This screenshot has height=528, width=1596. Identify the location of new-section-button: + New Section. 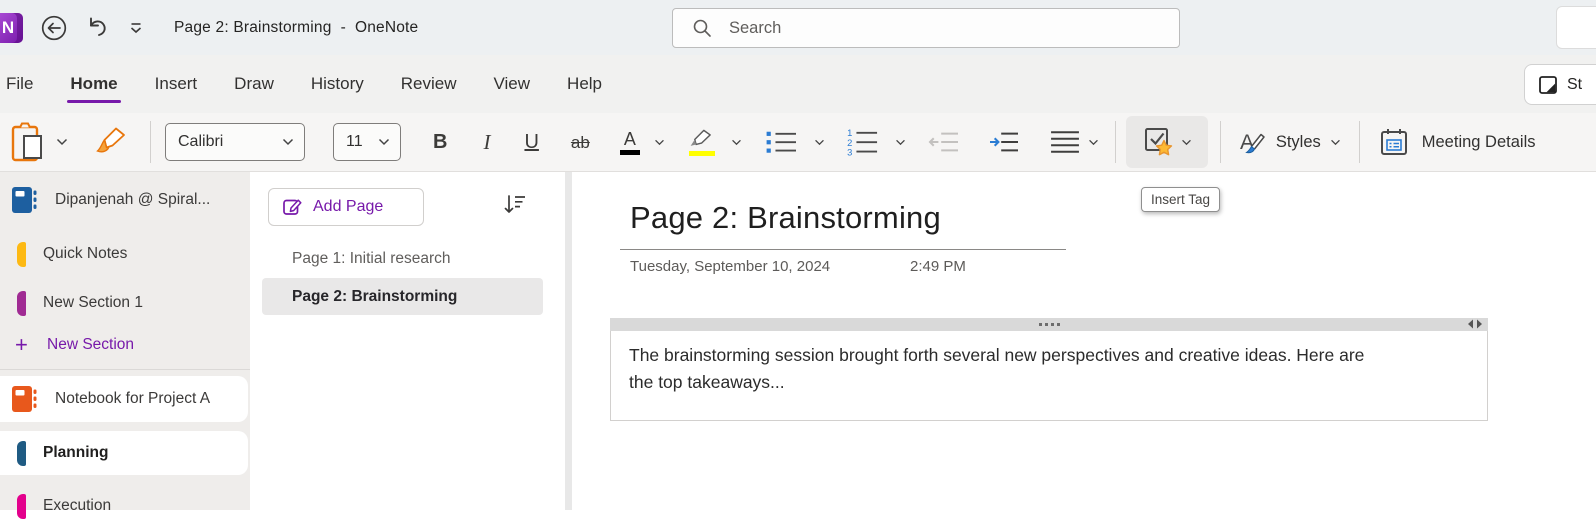
(125, 345).